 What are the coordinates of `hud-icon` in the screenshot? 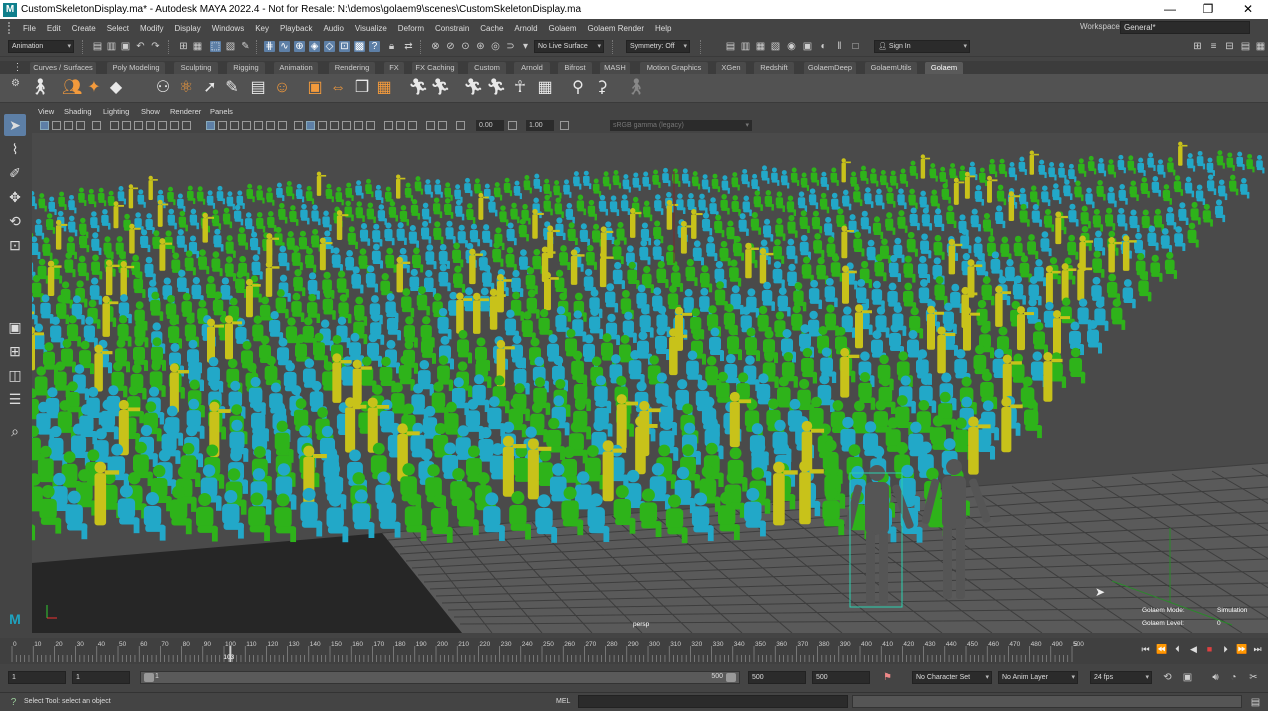 It's located at (400, 125).